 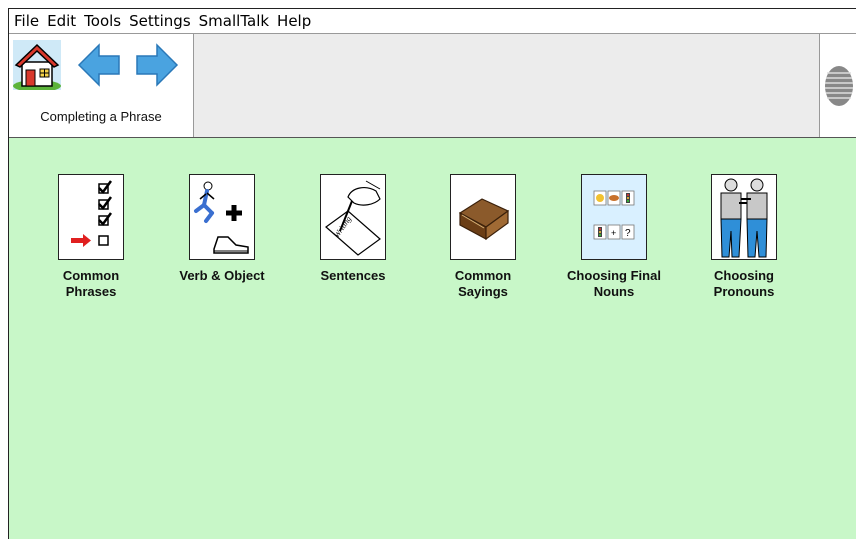 I want to click on menu-help: Help, so click(x=294, y=21).